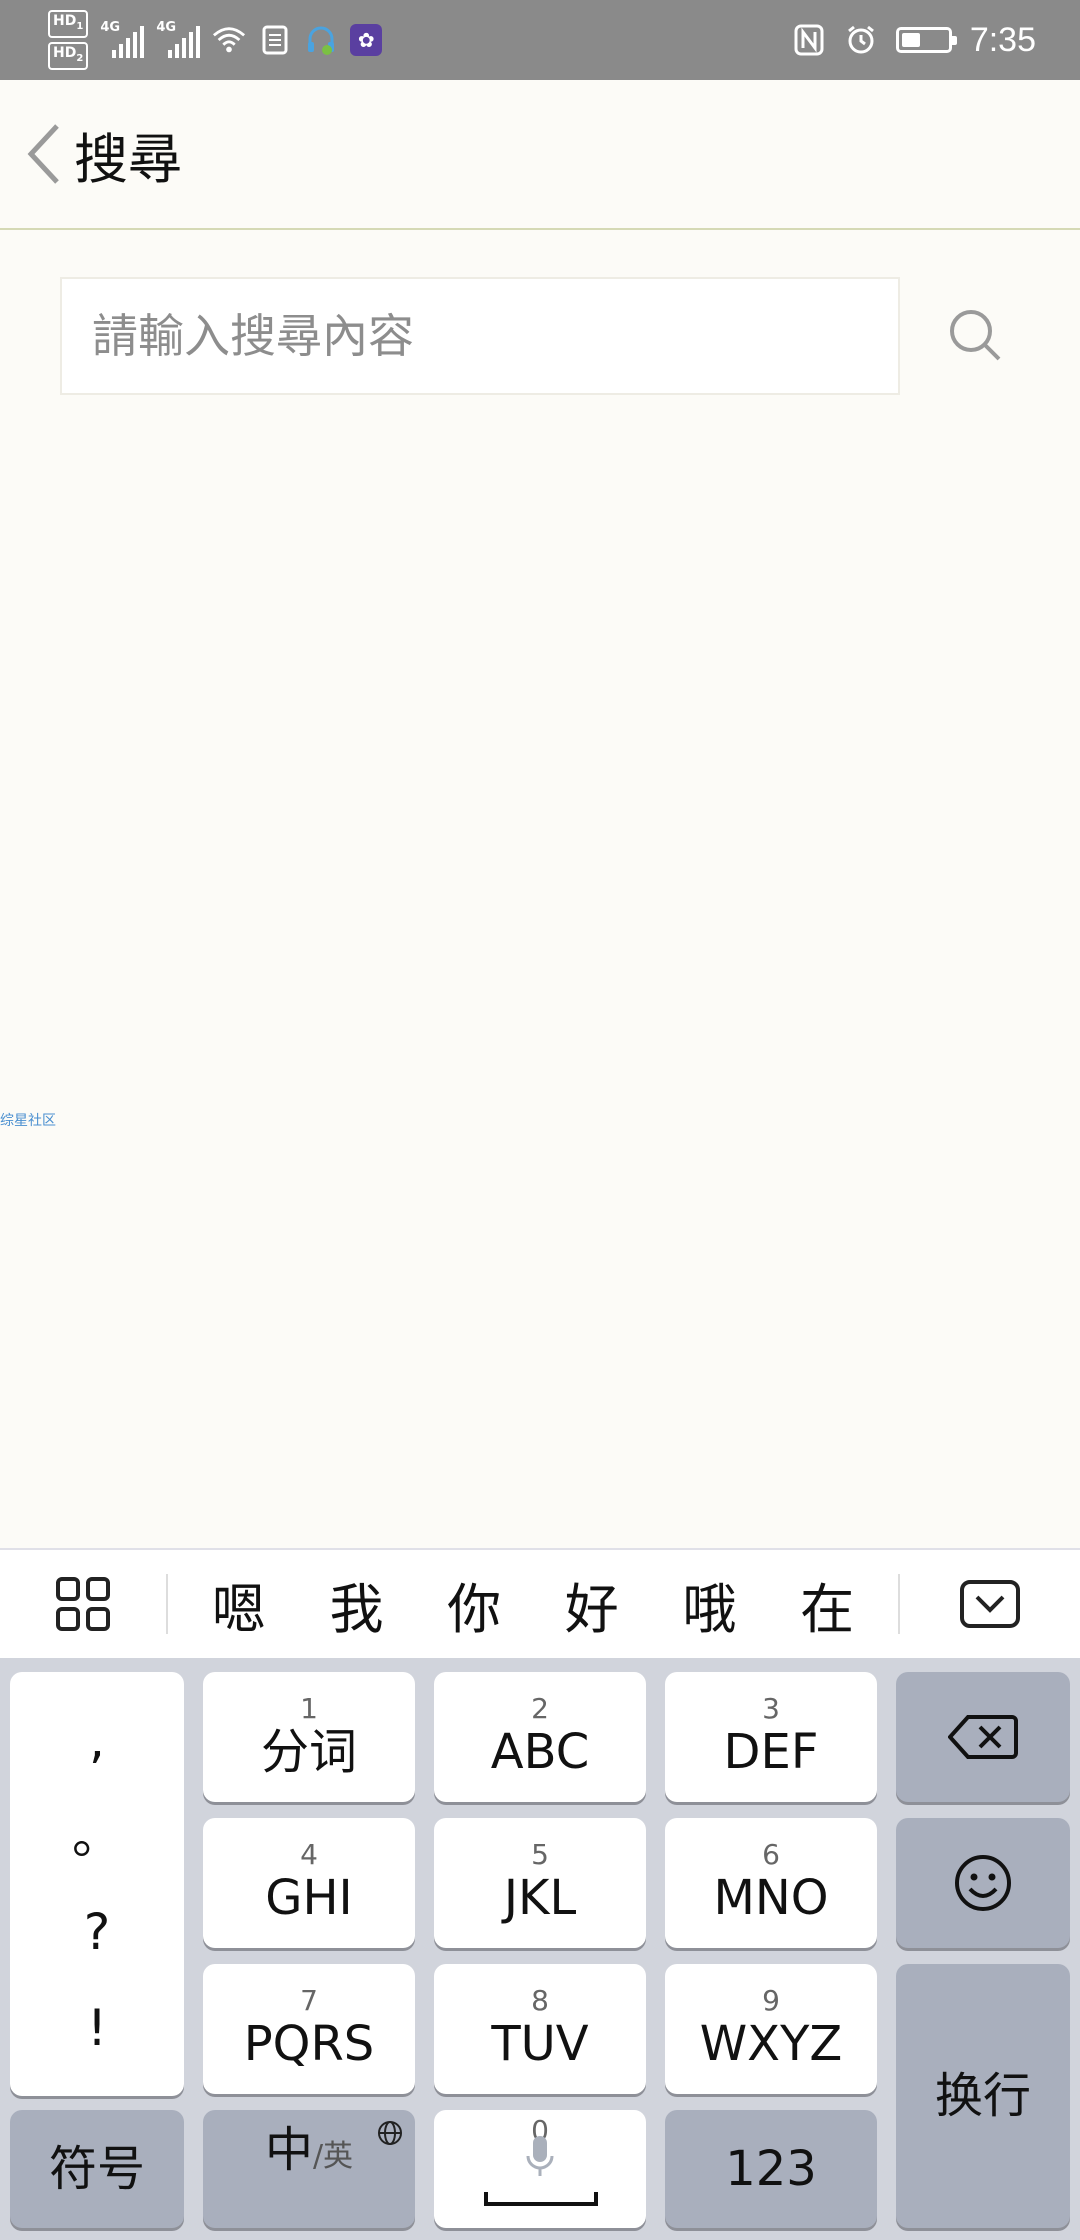 This screenshot has width=1080, height=2240. Describe the element at coordinates (275, 40) in the screenshot. I see `document-icon` at that location.